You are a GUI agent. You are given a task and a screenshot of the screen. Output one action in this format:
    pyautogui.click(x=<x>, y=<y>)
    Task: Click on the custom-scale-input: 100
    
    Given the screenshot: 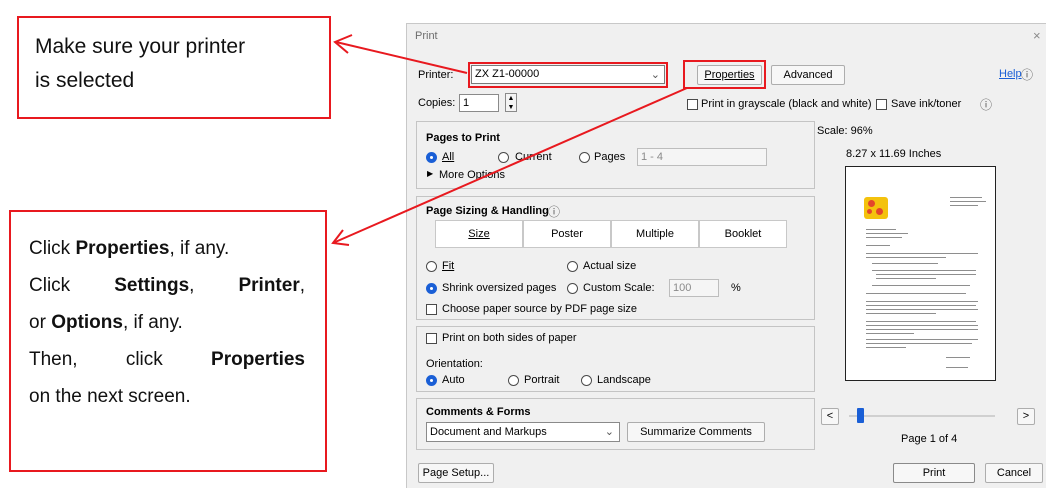 What is the action you would take?
    pyautogui.click(x=694, y=288)
    